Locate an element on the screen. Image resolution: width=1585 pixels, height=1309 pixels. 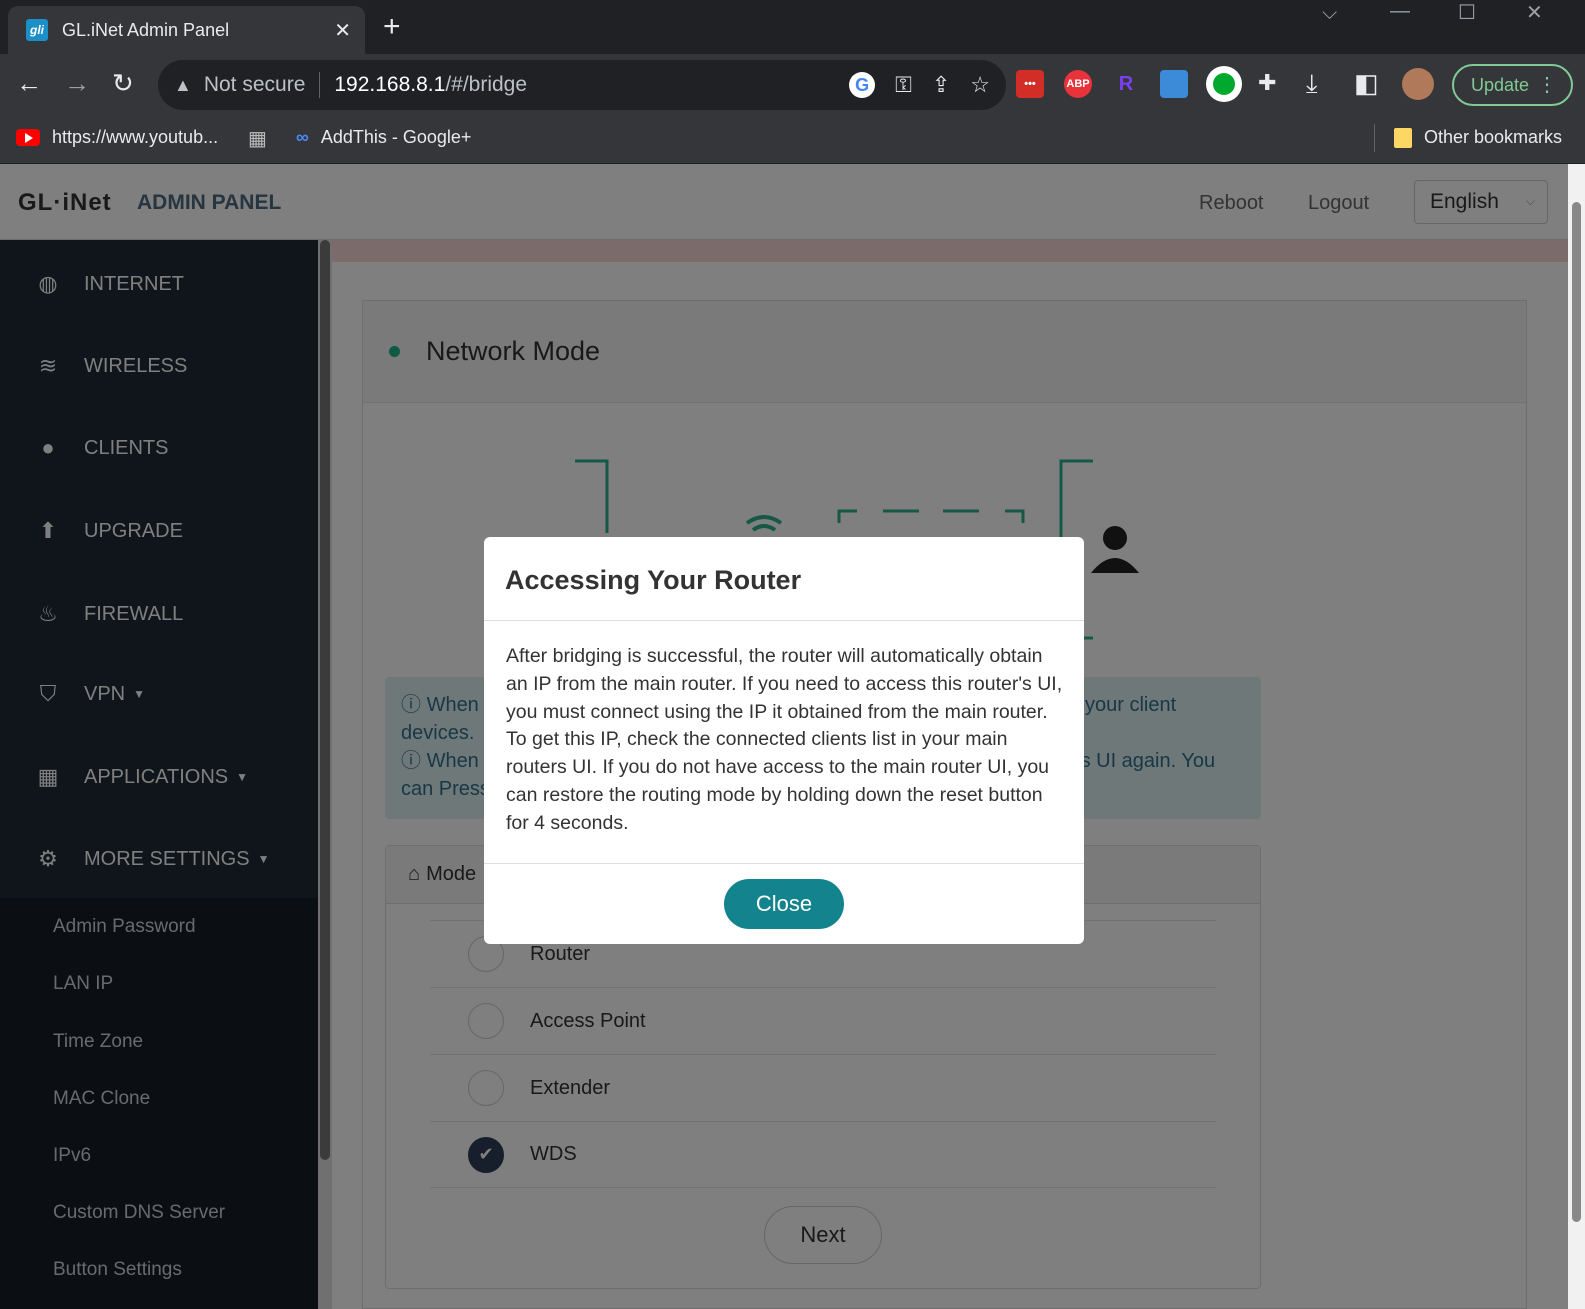
other-bookmarks-label: Other bookmarks is located at coordinates (1493, 137).